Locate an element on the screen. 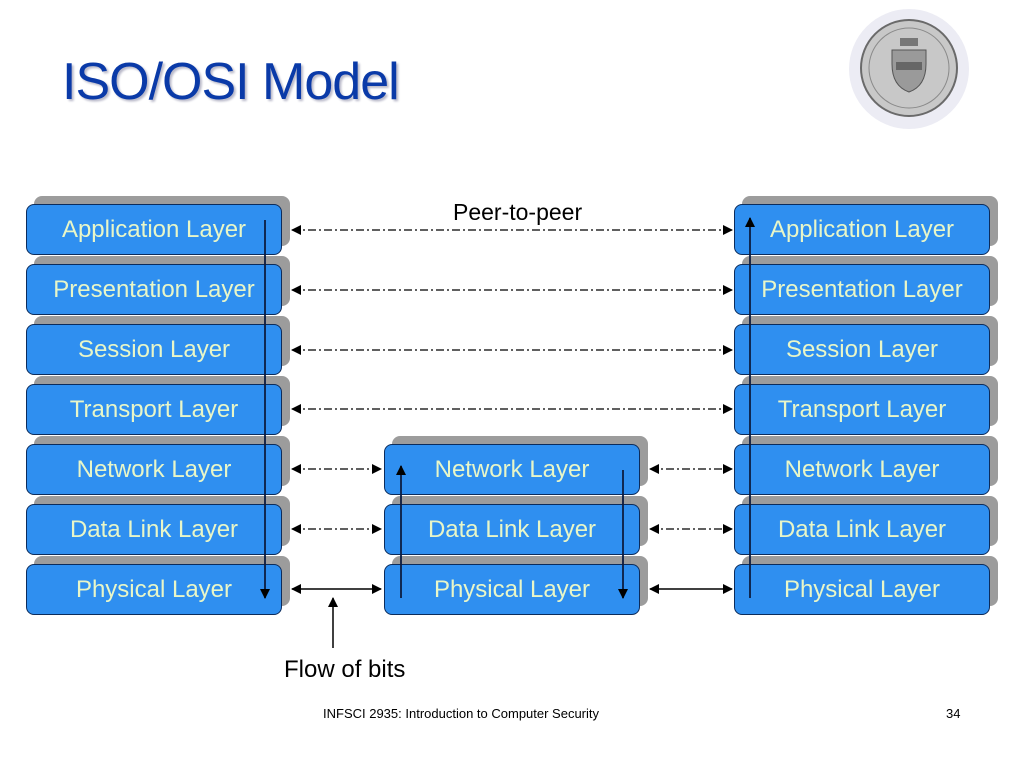 This screenshot has height=768, width=1024. page-number: 34 is located at coordinates (953, 713).